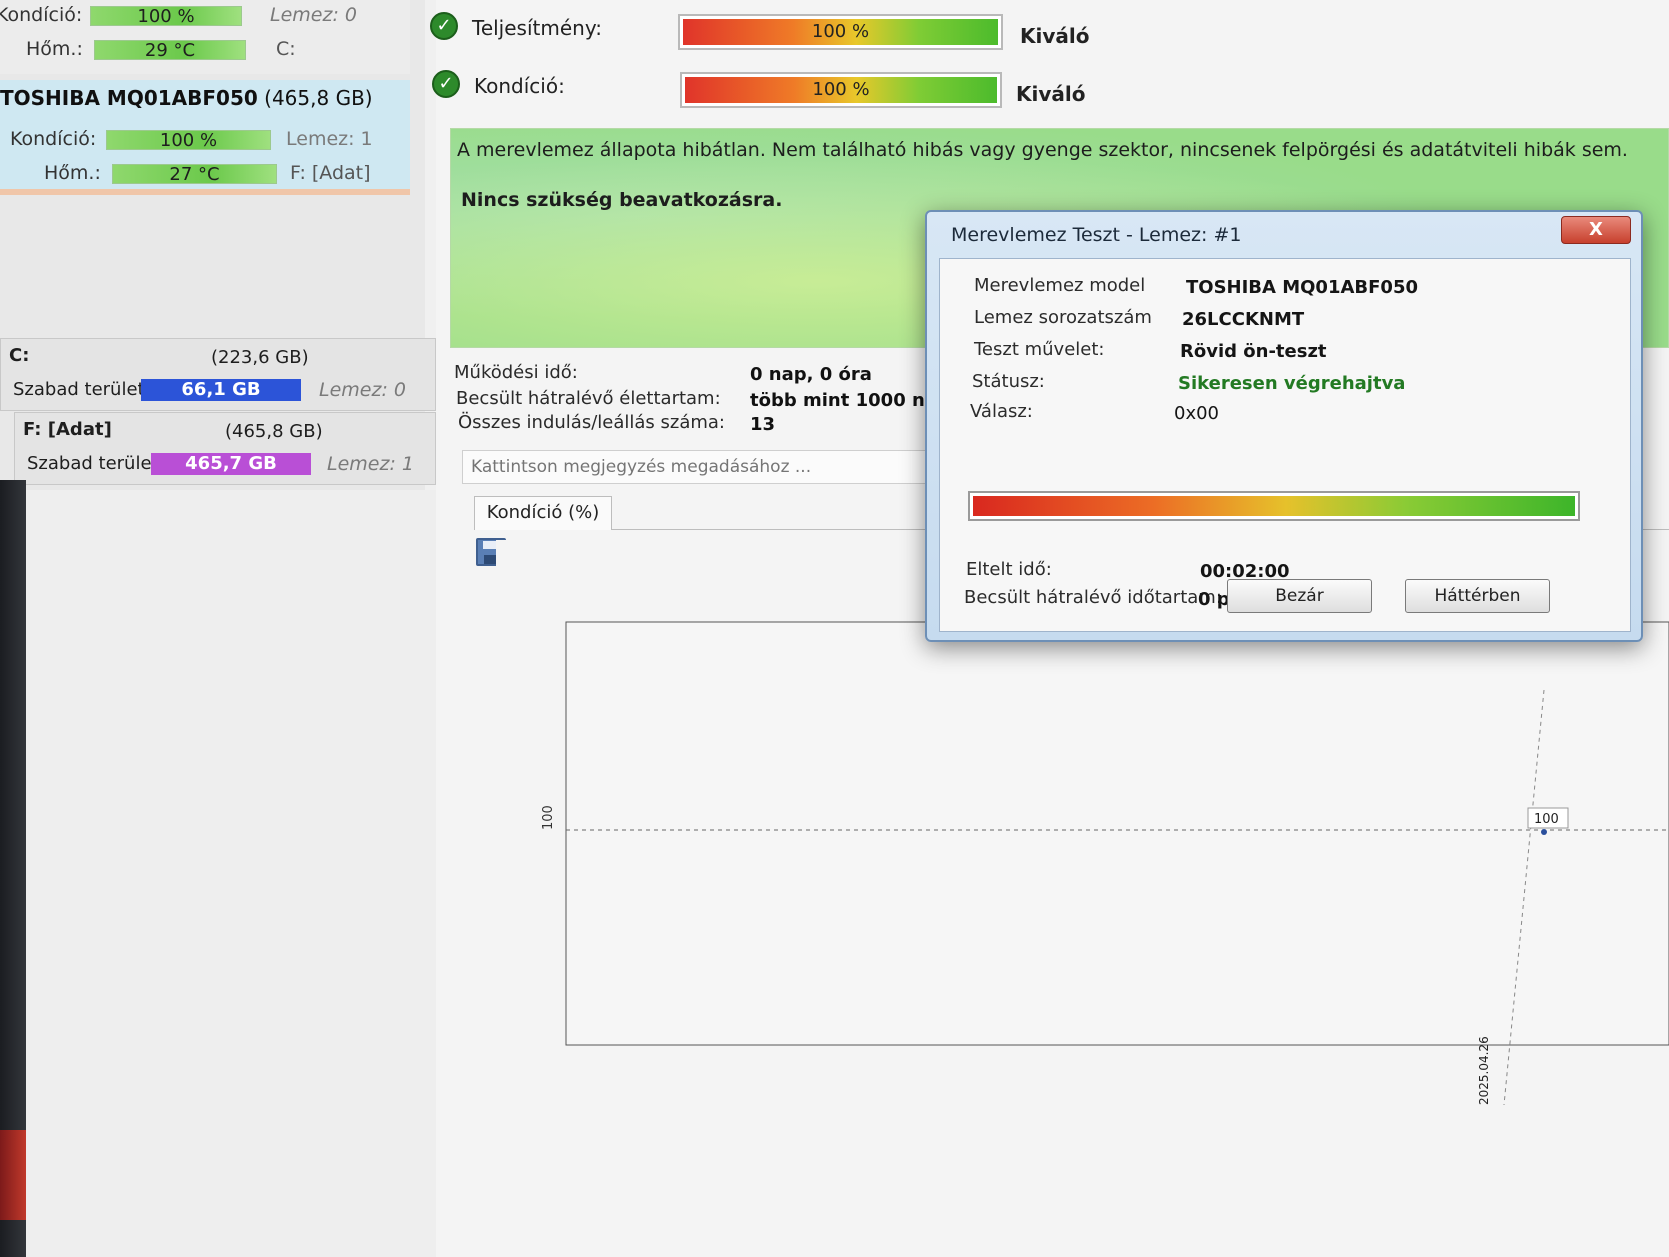  Describe the element at coordinates (194, 174) in the screenshot. I see `temp-bar: 27 °C` at that location.